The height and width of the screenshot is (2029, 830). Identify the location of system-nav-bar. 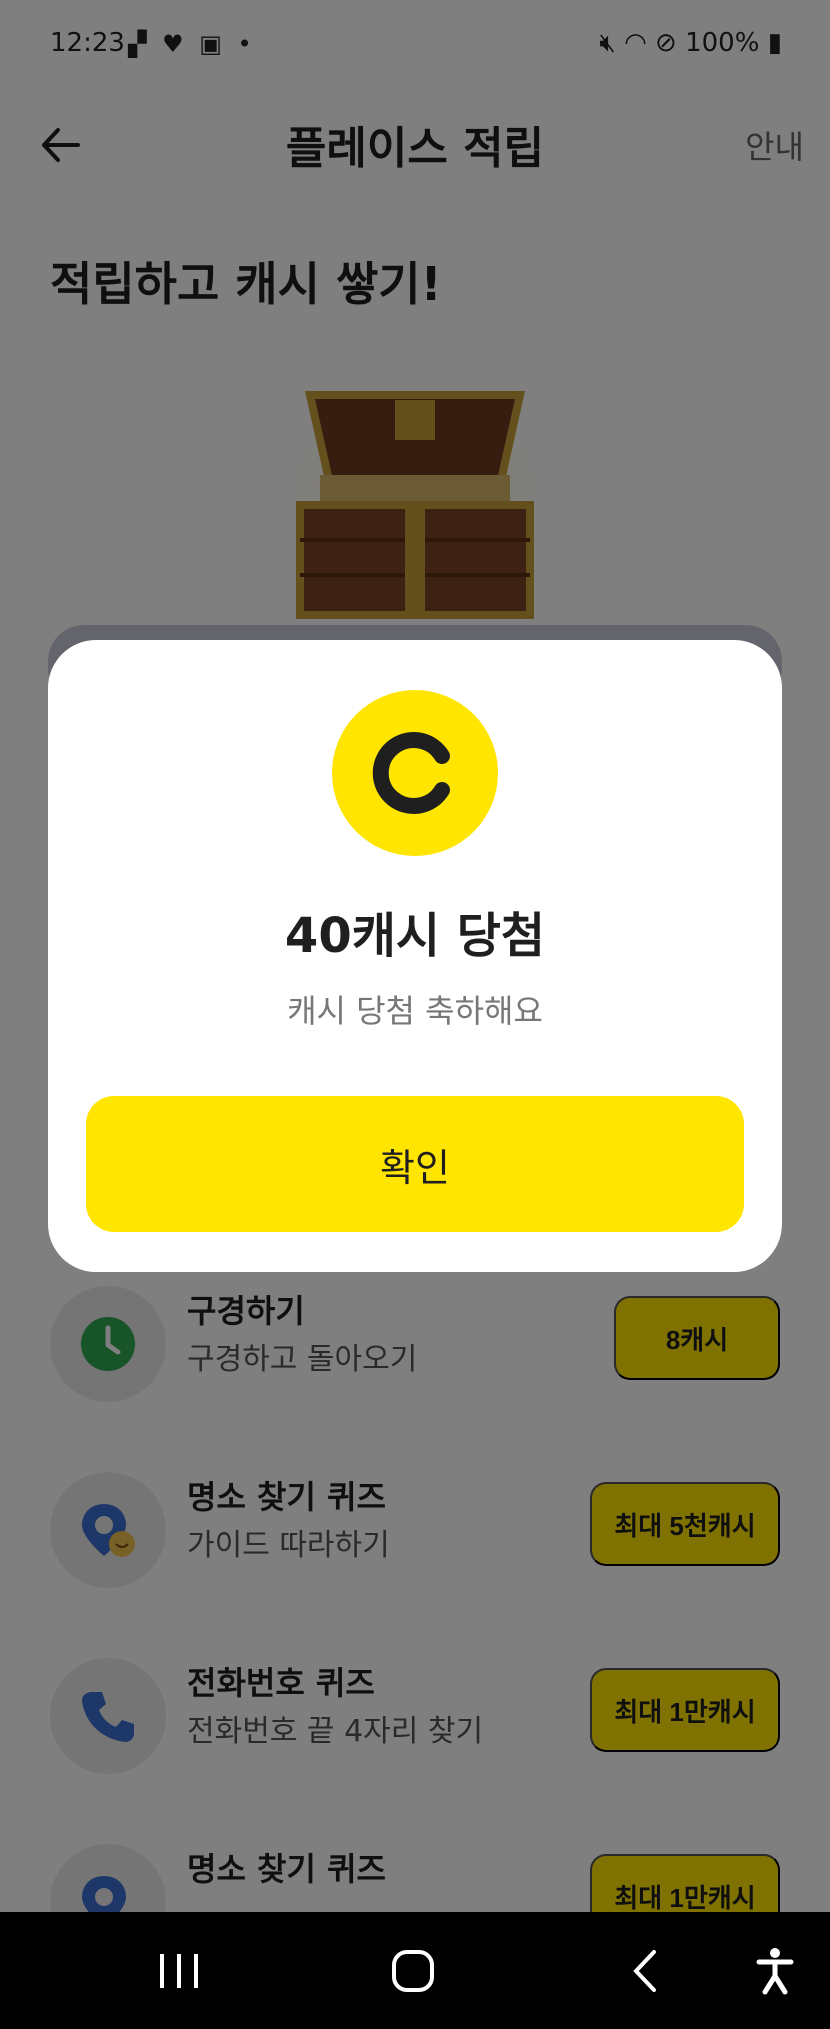
(415, 1970).